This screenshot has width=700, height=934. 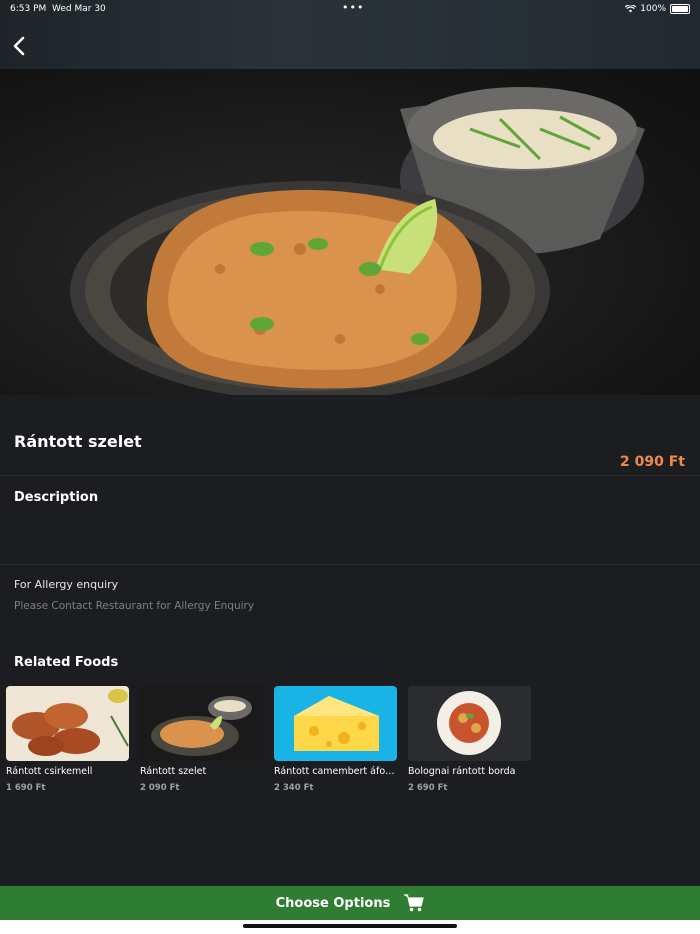 I want to click on related-food-name: Rántott camembert áfonya, so click(x=335, y=771).